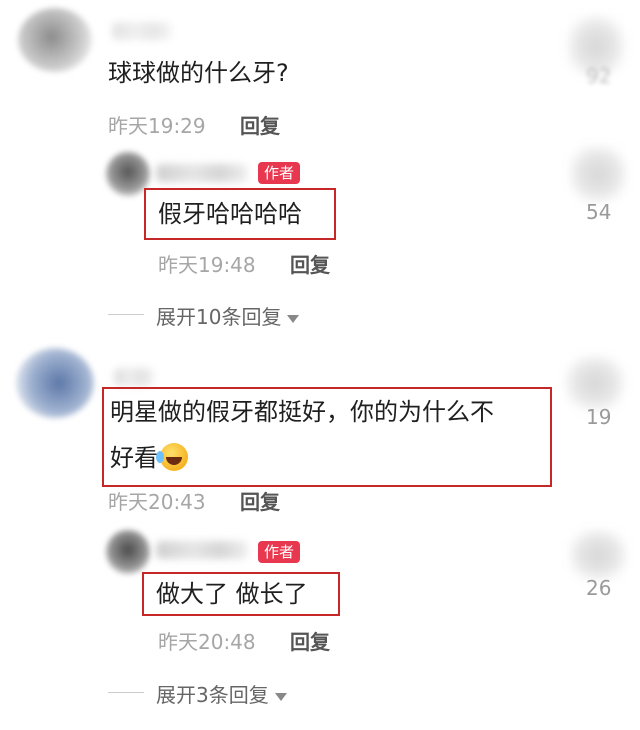 The image size is (640, 730). Describe the element at coordinates (599, 212) in the screenshot. I see `like-count: 54` at that location.